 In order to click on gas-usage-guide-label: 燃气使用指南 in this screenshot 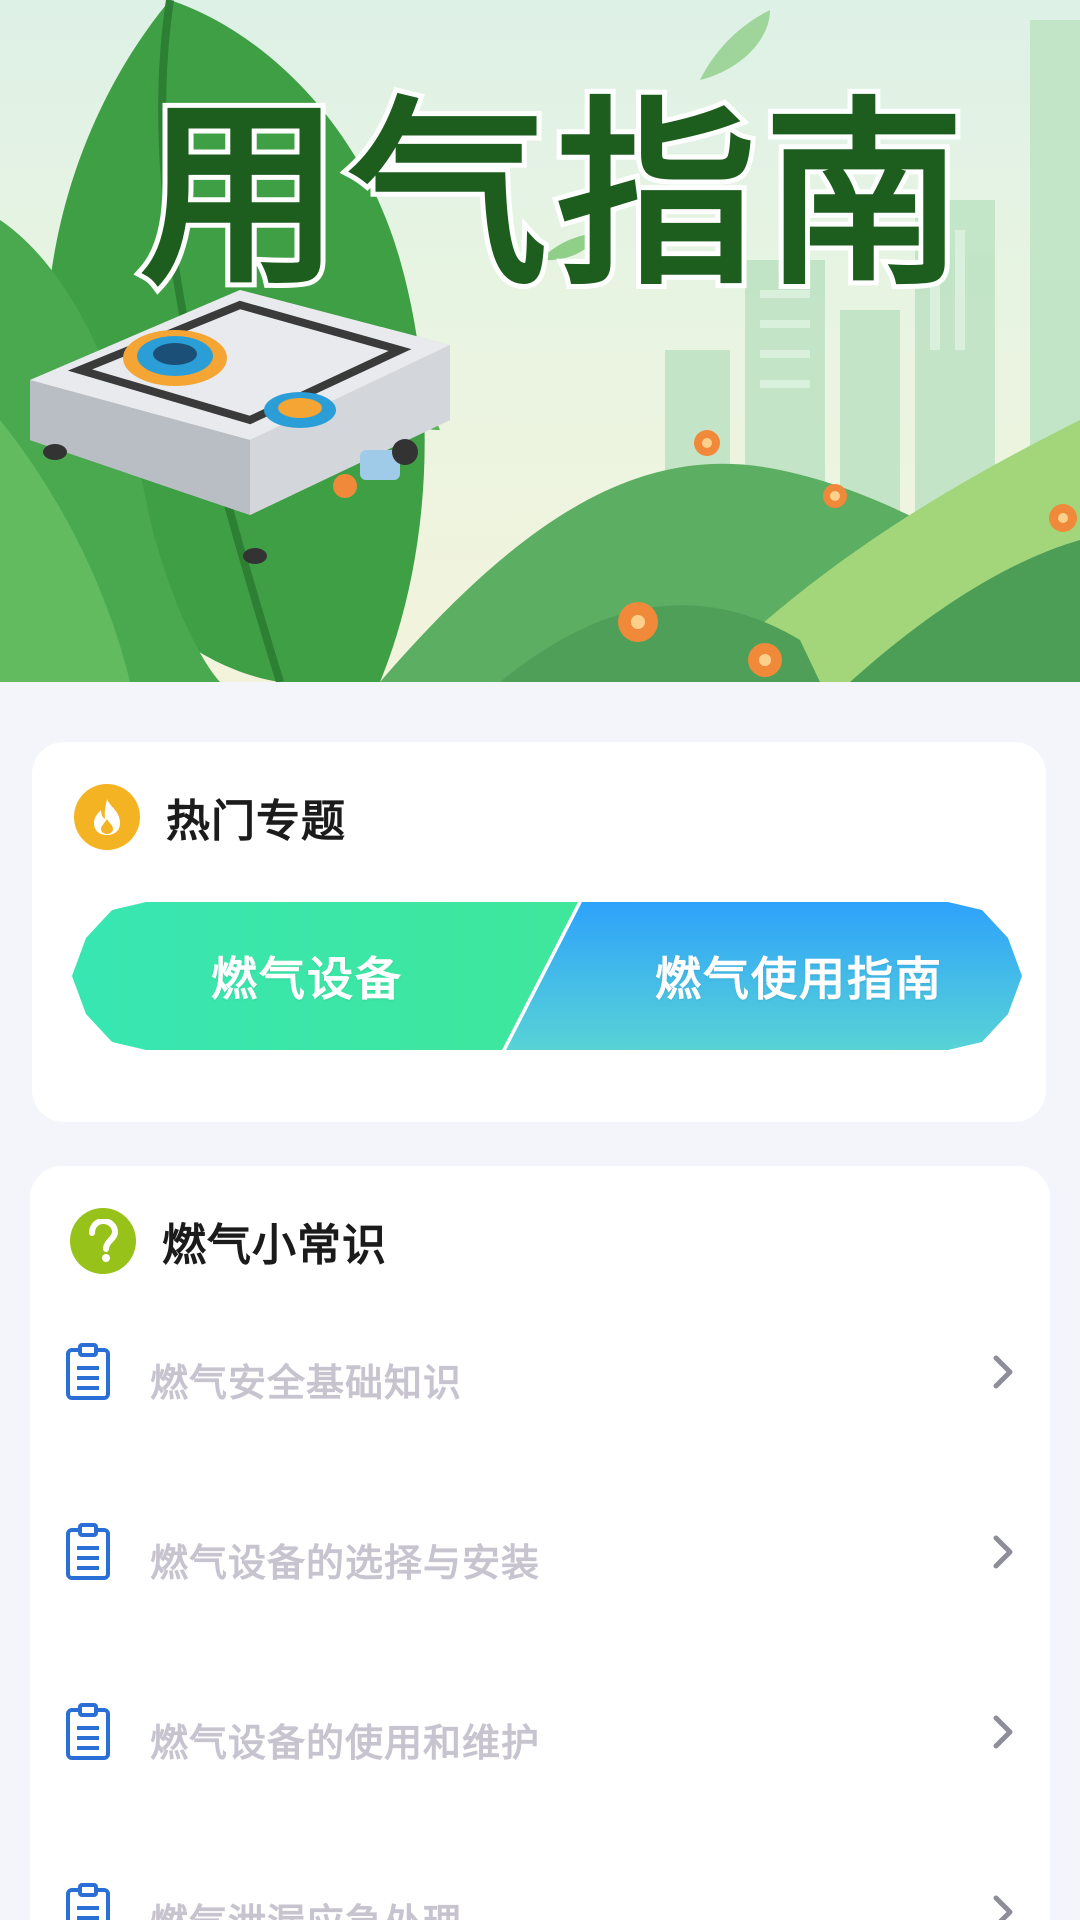, I will do `click(799, 979)`.